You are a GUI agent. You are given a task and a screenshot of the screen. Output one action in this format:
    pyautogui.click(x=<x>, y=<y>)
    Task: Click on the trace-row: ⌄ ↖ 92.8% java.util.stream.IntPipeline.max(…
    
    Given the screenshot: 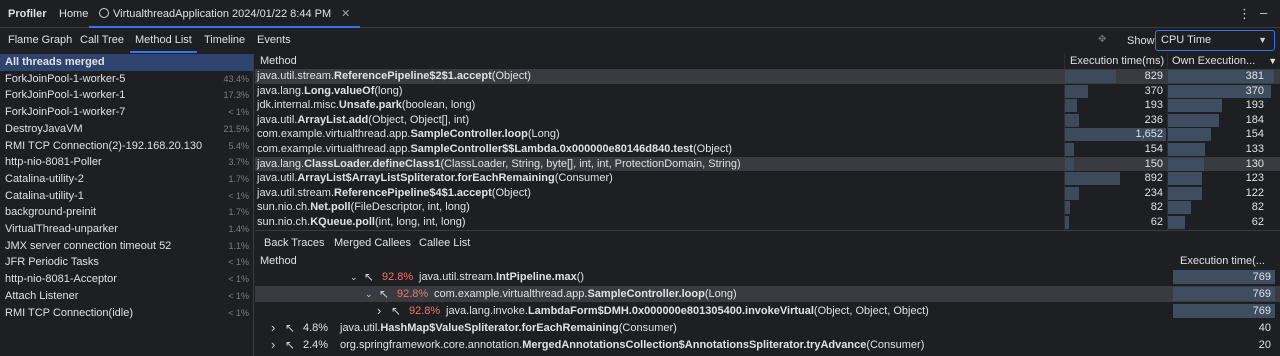 What is the action you would take?
    pyautogui.click(x=767, y=277)
    